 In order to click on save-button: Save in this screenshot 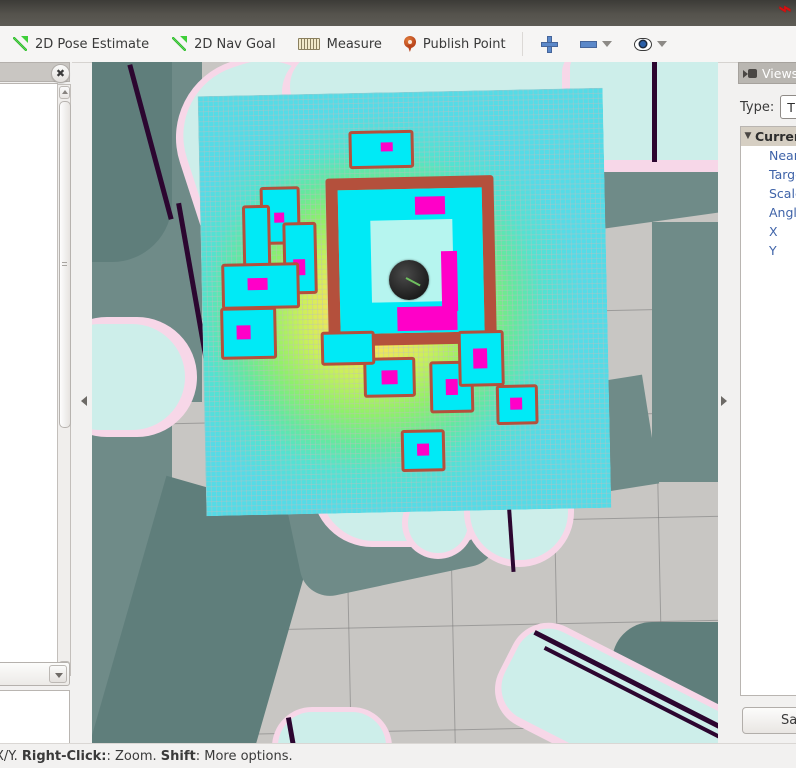, I will do `click(769, 720)`.